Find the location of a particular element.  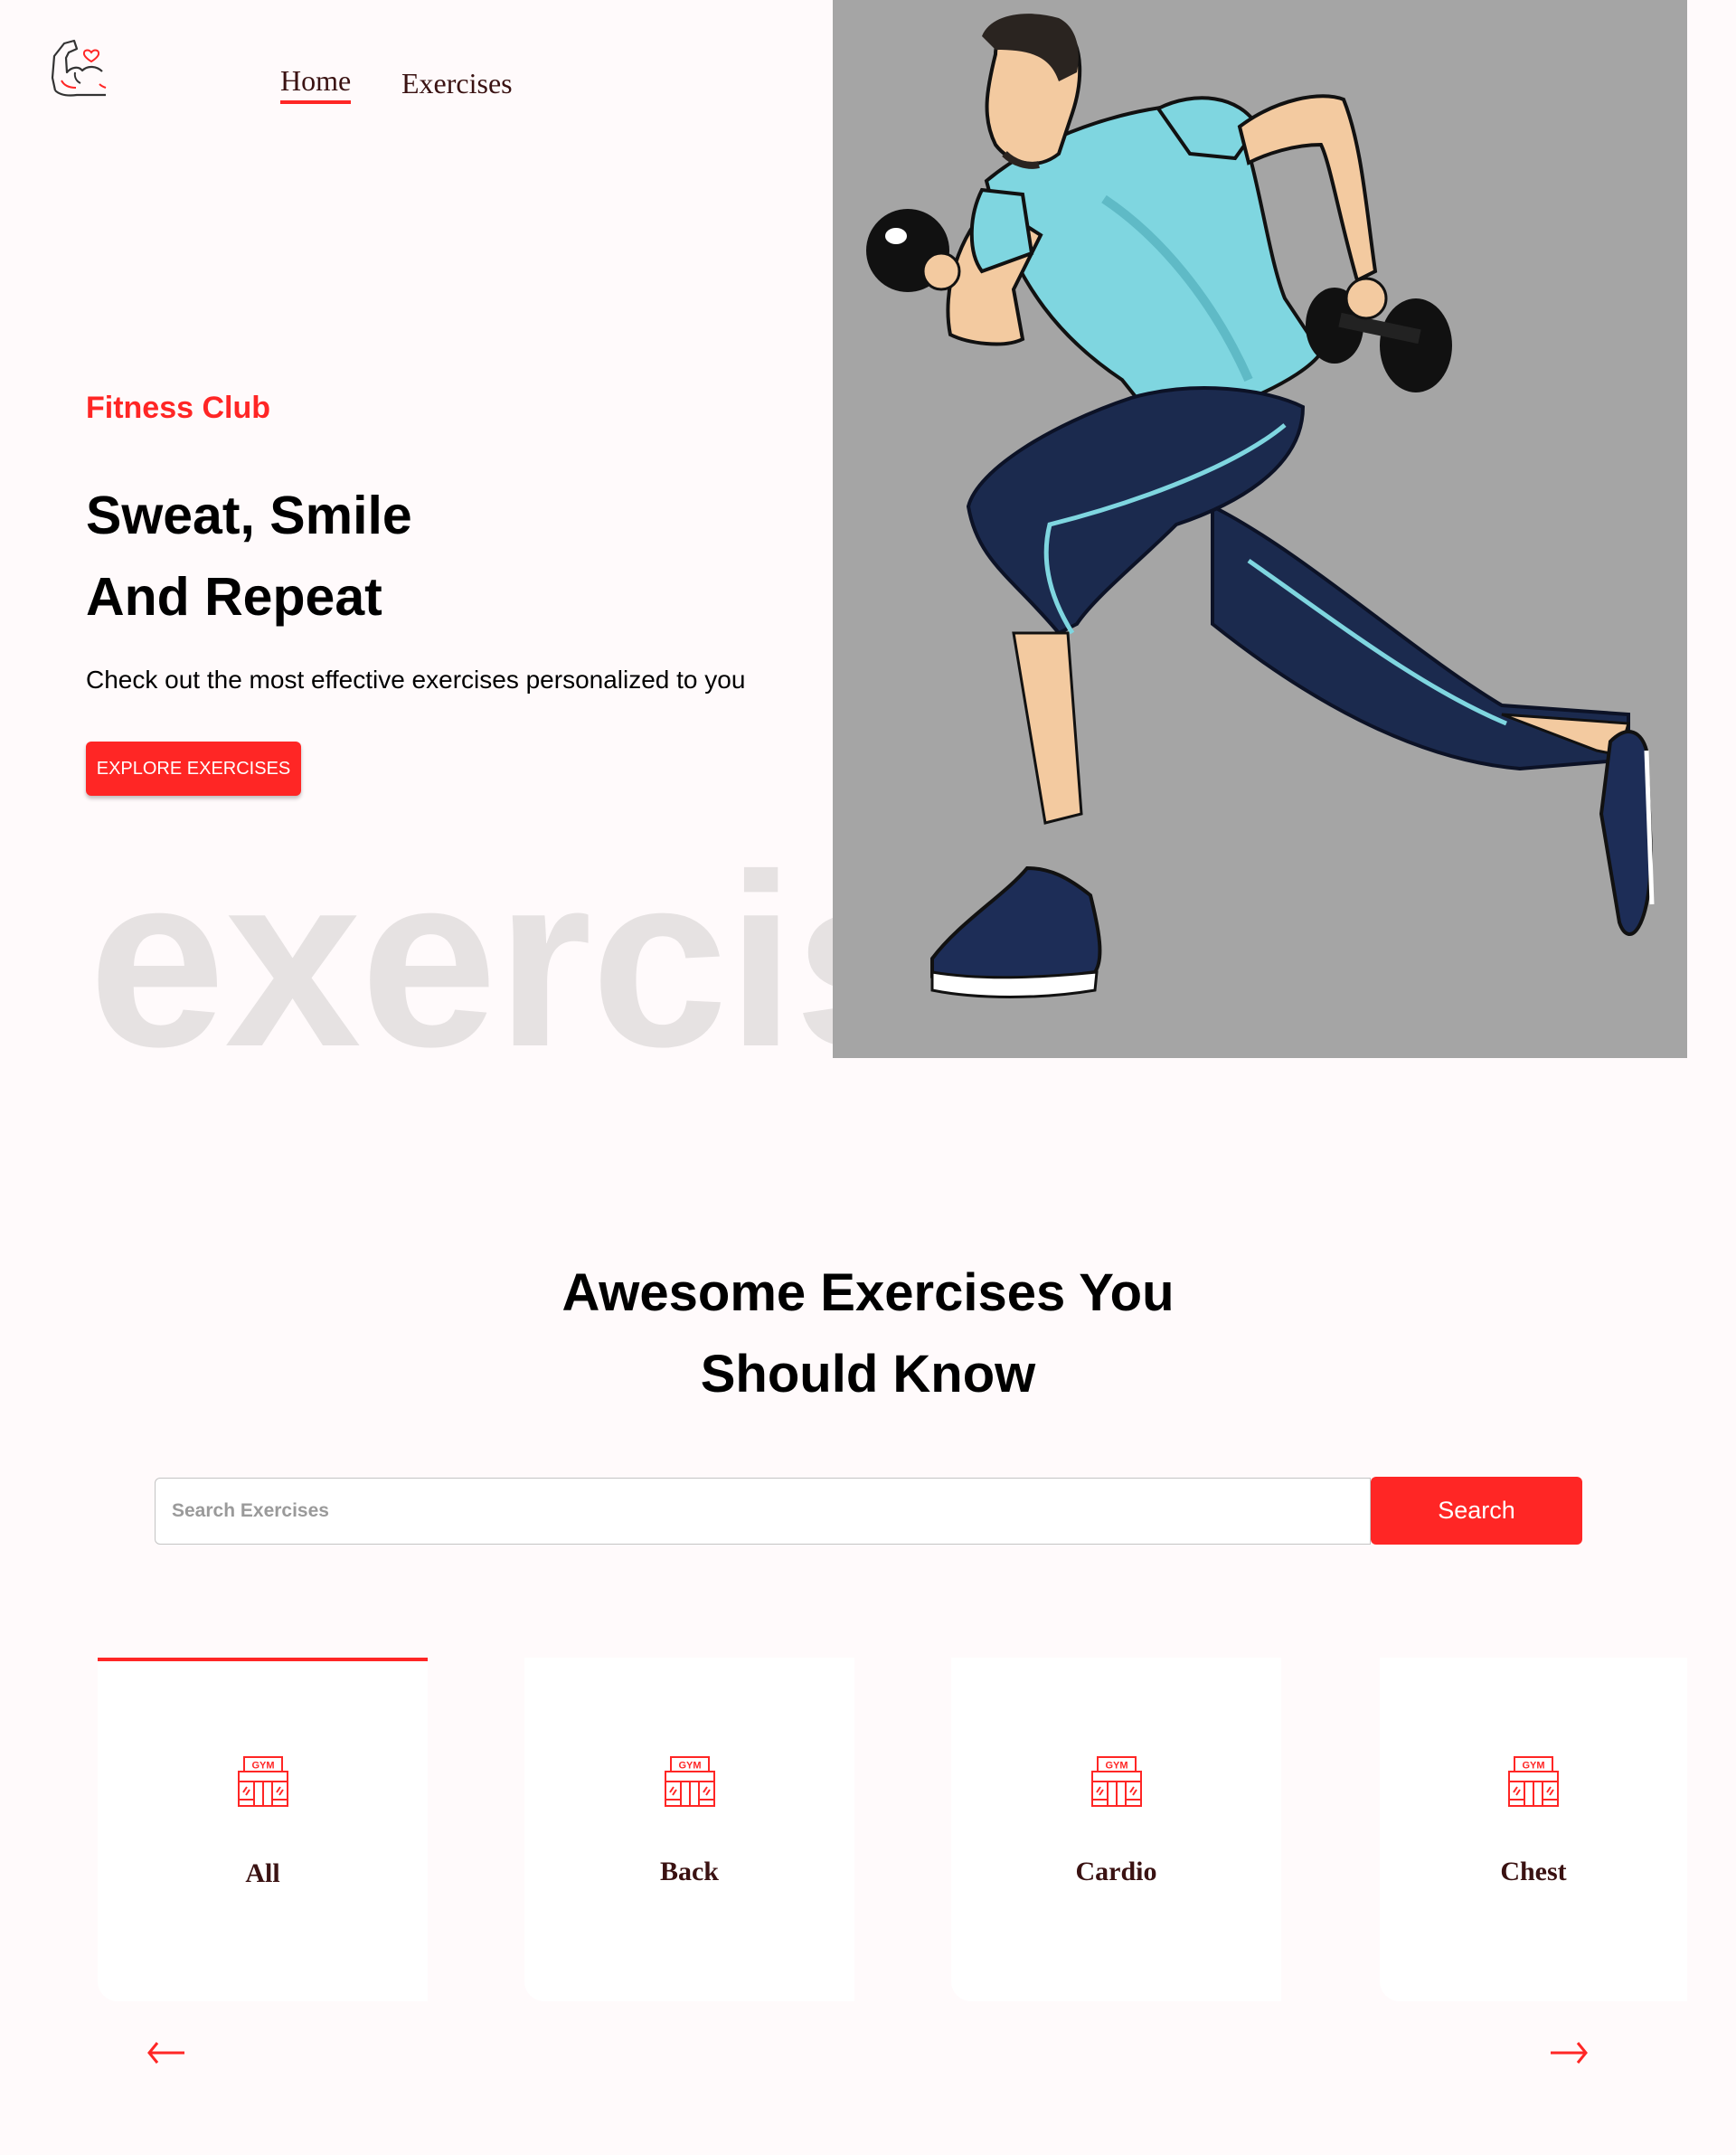

arrow-left-icon is located at coordinates (166, 2053).